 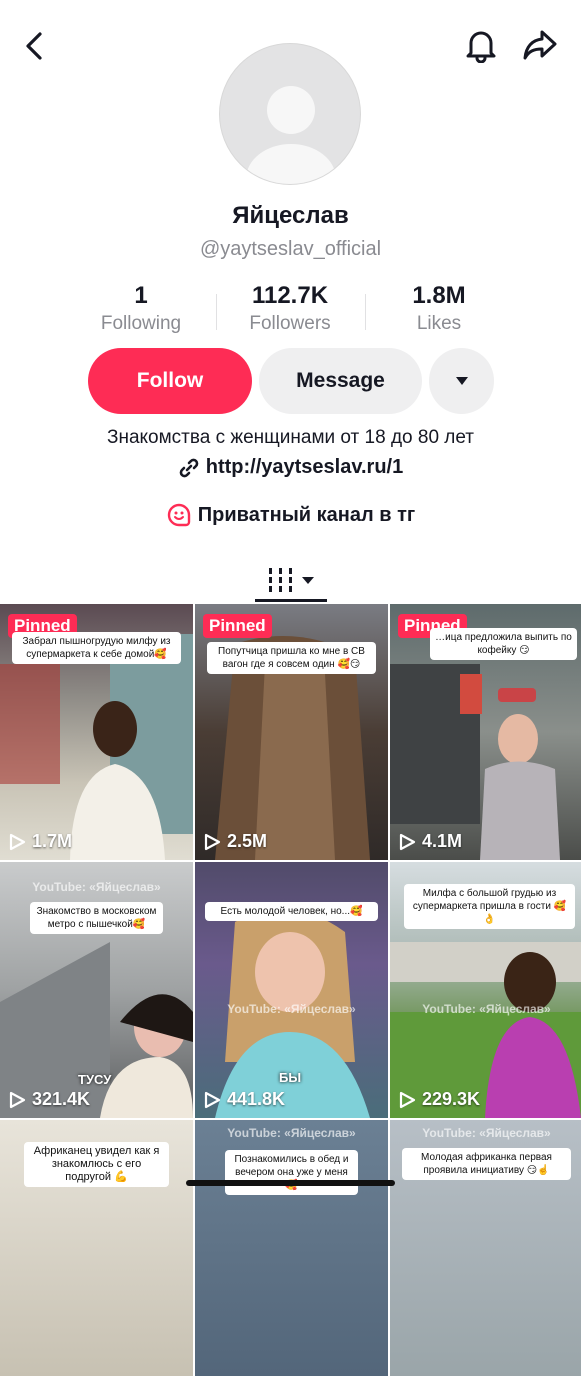 I want to click on stat-value: 1.8M, so click(x=439, y=295).